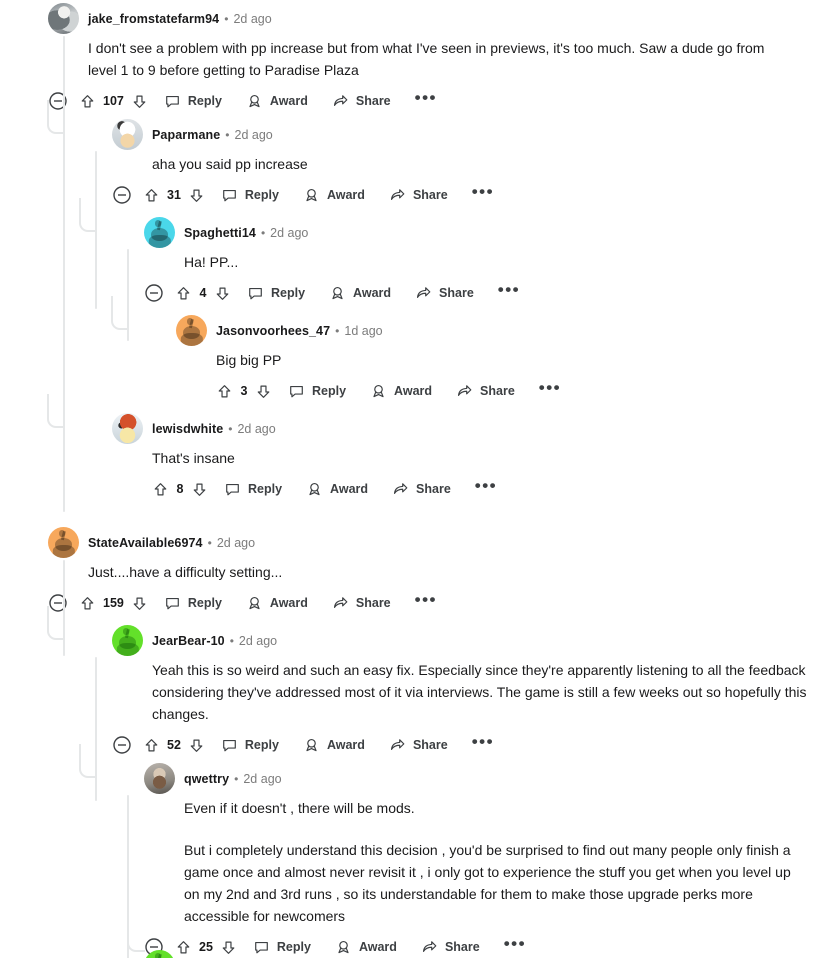 The width and height of the screenshot is (819, 958). What do you see at coordinates (273, 331) in the screenshot?
I see `username: Jasonvoorhees_47` at bounding box center [273, 331].